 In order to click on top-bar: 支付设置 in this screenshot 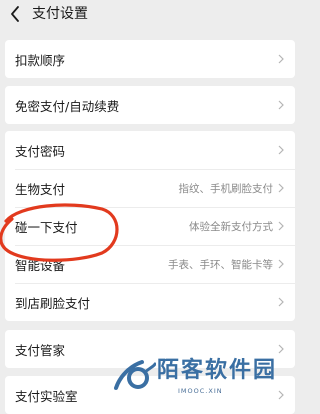, I will do `click(150, 15)`.